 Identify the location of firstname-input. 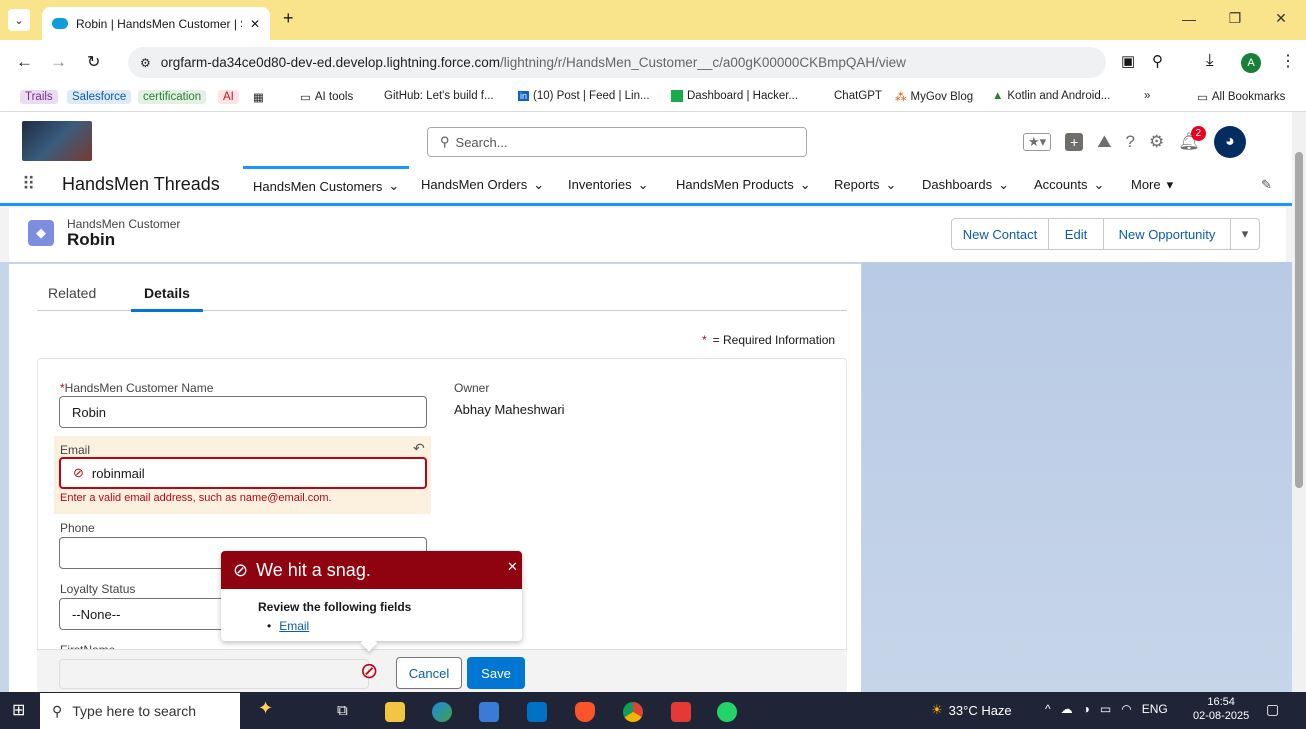
(214, 674).